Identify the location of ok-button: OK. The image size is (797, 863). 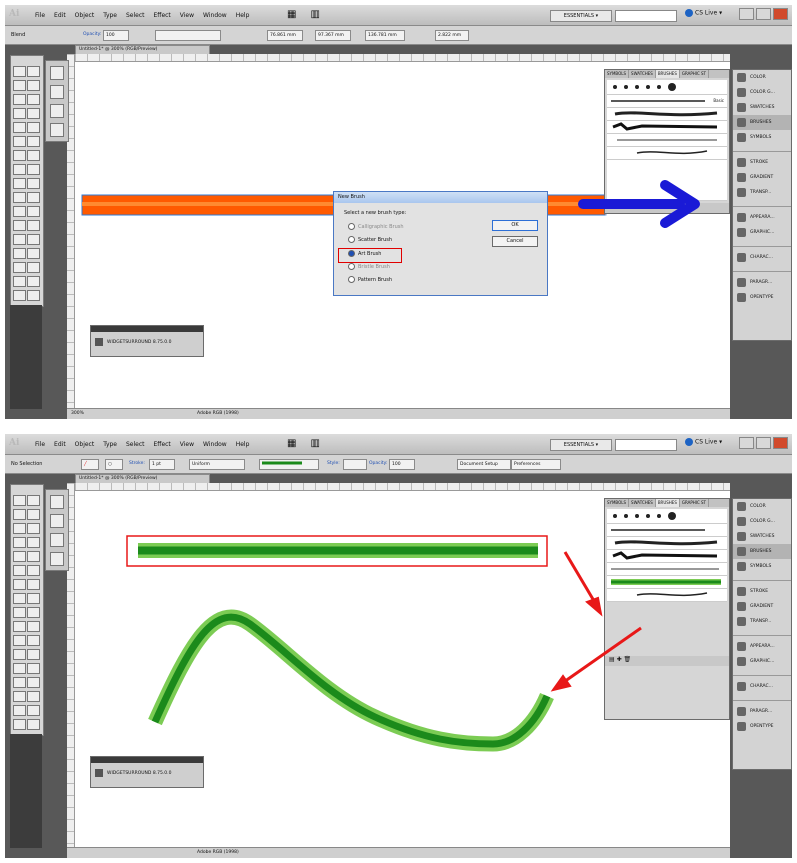
(515, 225).